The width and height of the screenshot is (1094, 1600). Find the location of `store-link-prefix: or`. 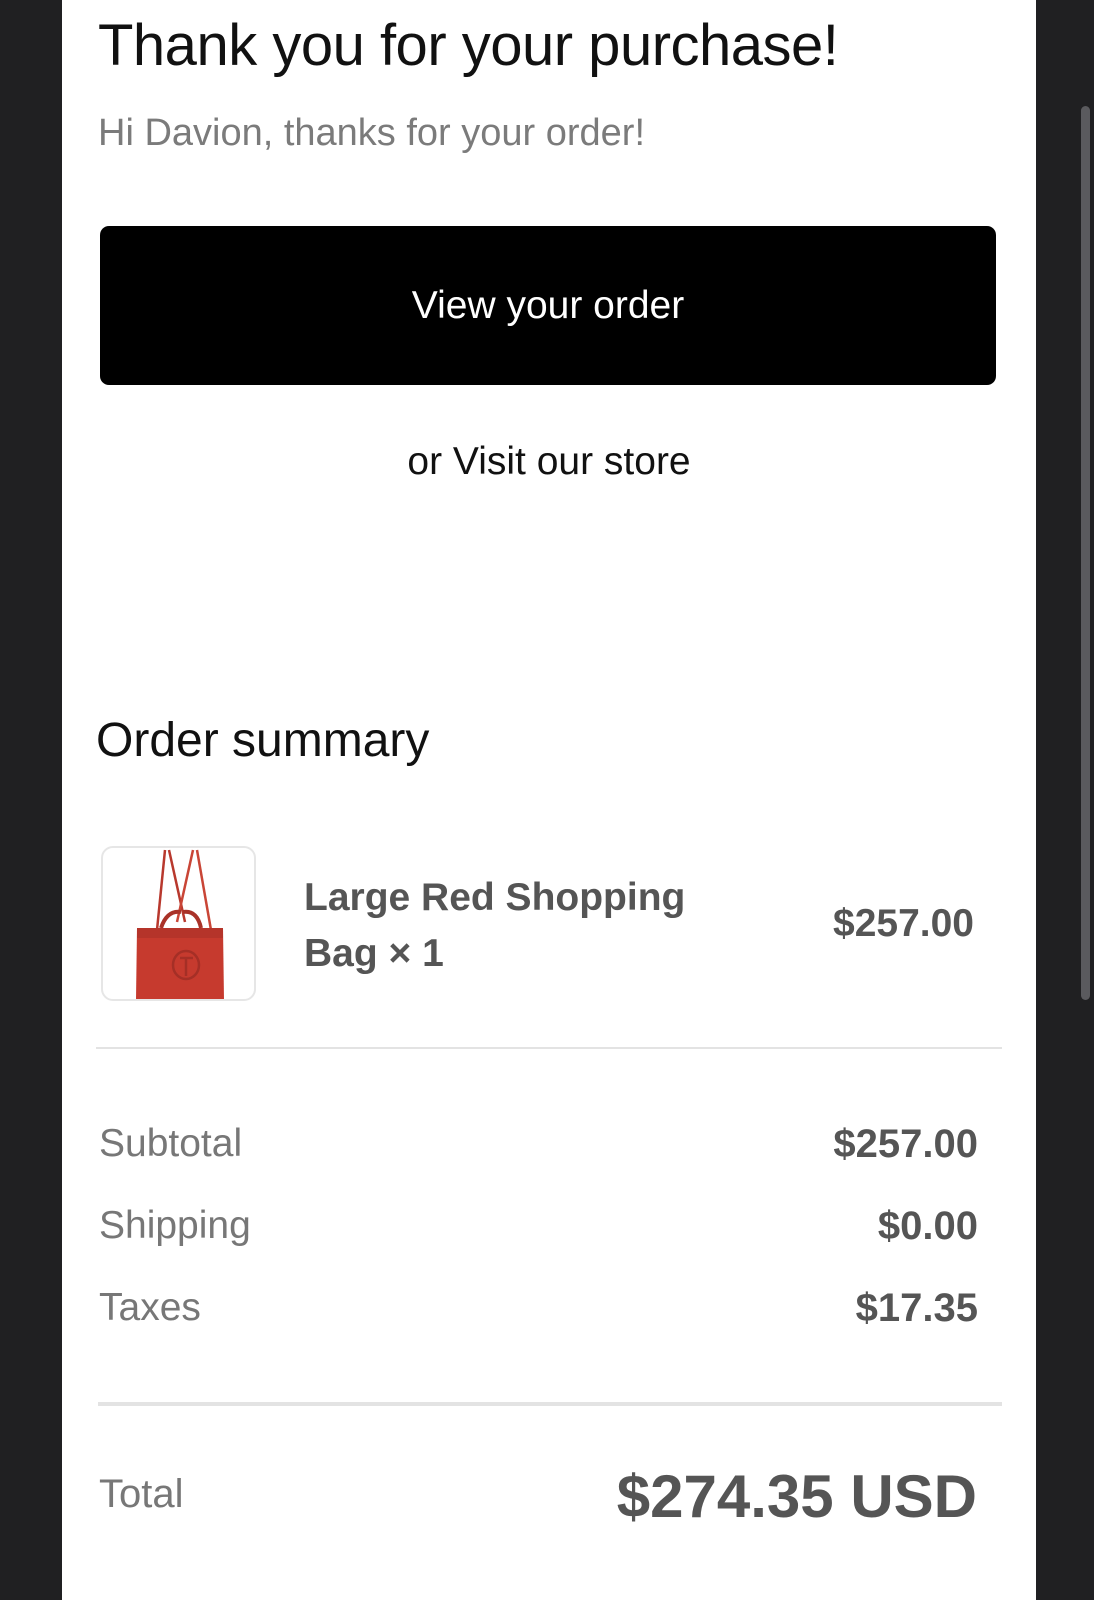

store-link-prefix: or is located at coordinates (425, 461).